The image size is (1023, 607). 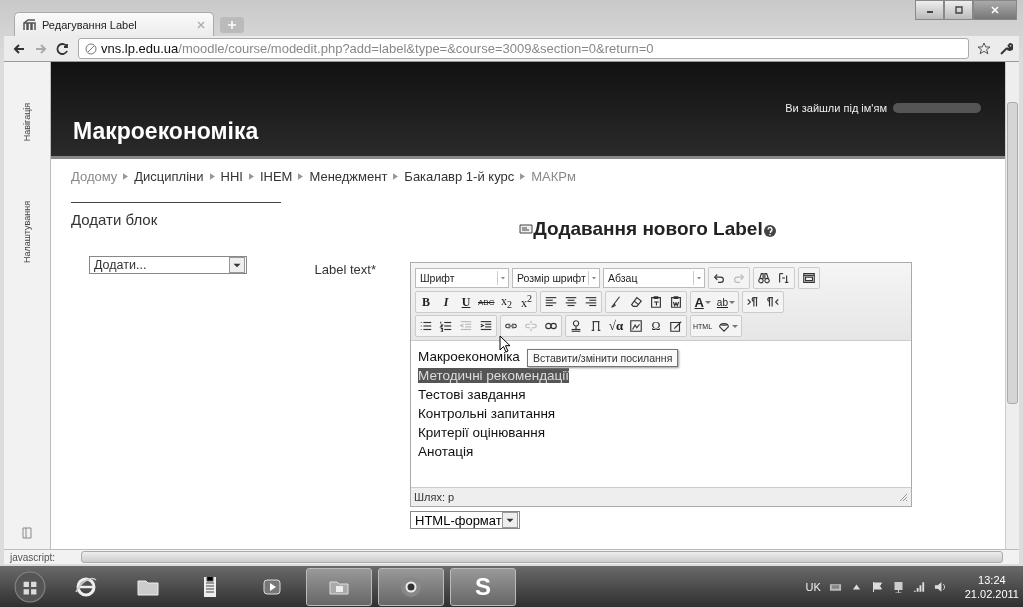 I want to click on text-line: Анотація, so click(x=446, y=451).